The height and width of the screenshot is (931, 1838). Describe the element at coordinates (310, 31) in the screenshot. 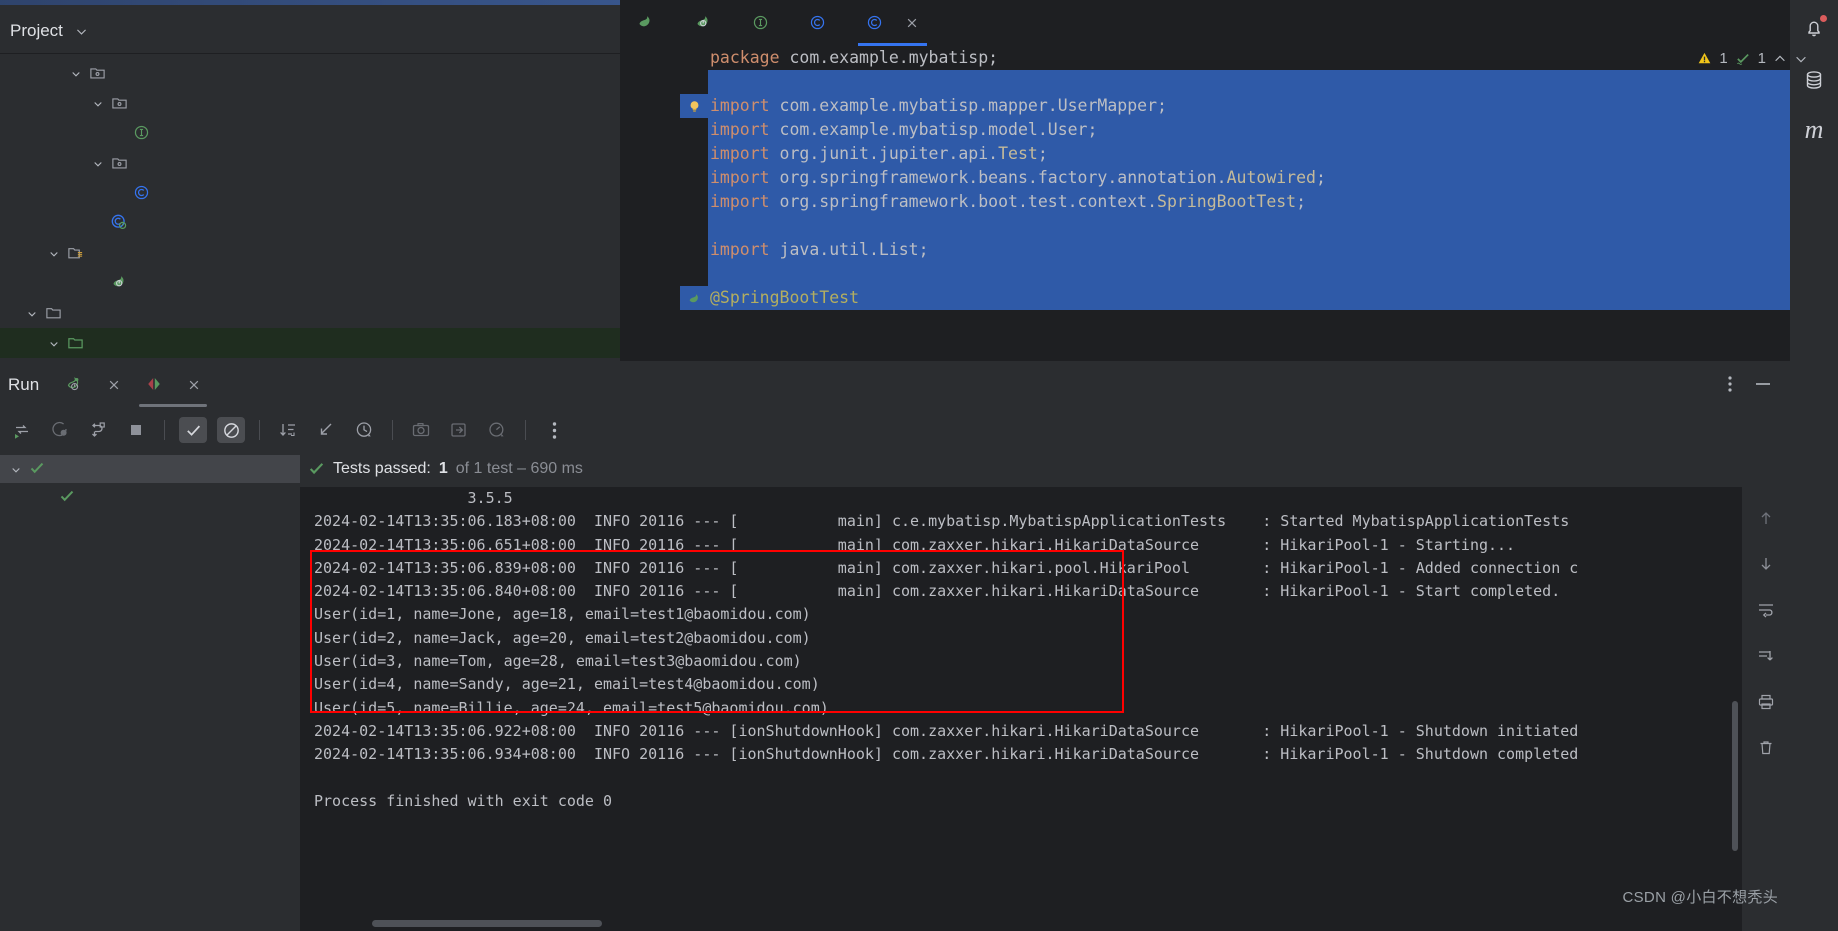

I see `project-panel-header: Project` at that location.